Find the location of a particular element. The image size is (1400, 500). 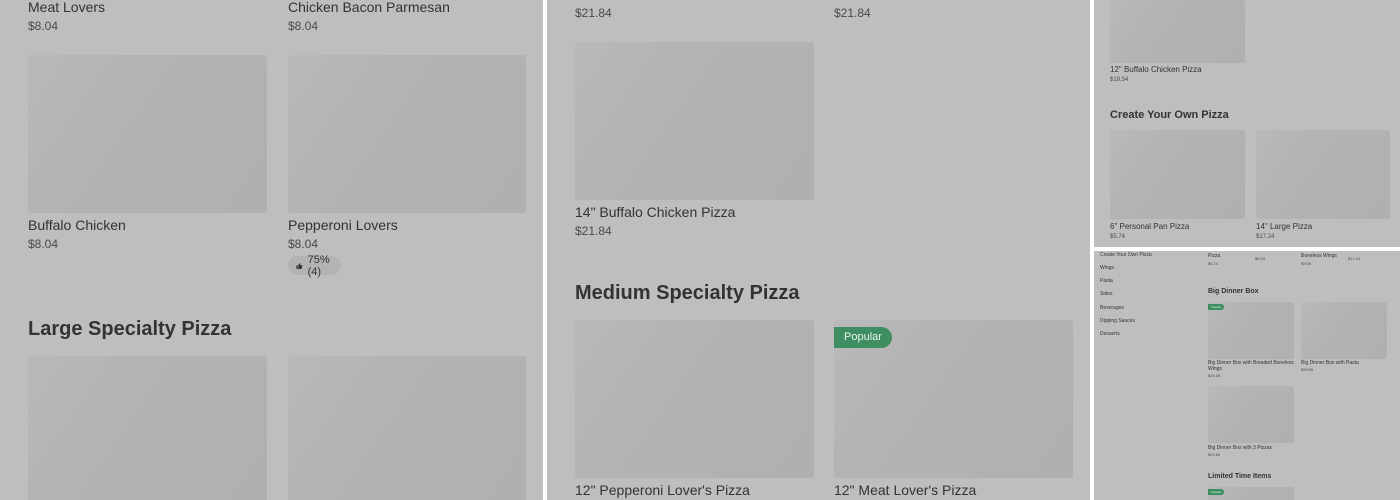

rating-text: 75% (4) is located at coordinates (318, 265).